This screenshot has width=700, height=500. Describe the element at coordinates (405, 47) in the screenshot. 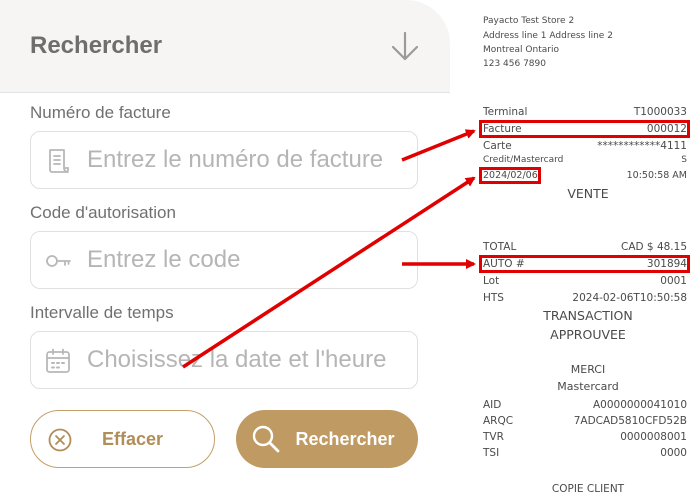

I see `arrow-down-icon` at that location.